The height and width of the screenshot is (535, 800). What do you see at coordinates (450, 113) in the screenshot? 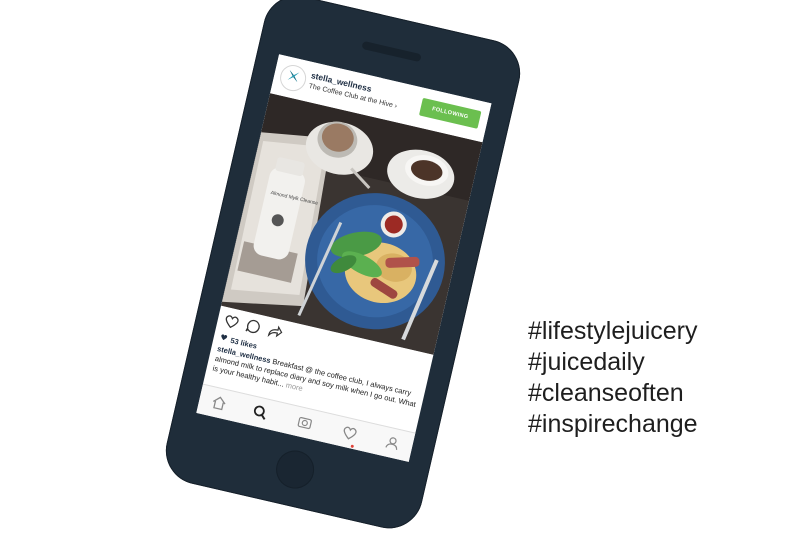
I see `following-button: FOLLOWING` at bounding box center [450, 113].